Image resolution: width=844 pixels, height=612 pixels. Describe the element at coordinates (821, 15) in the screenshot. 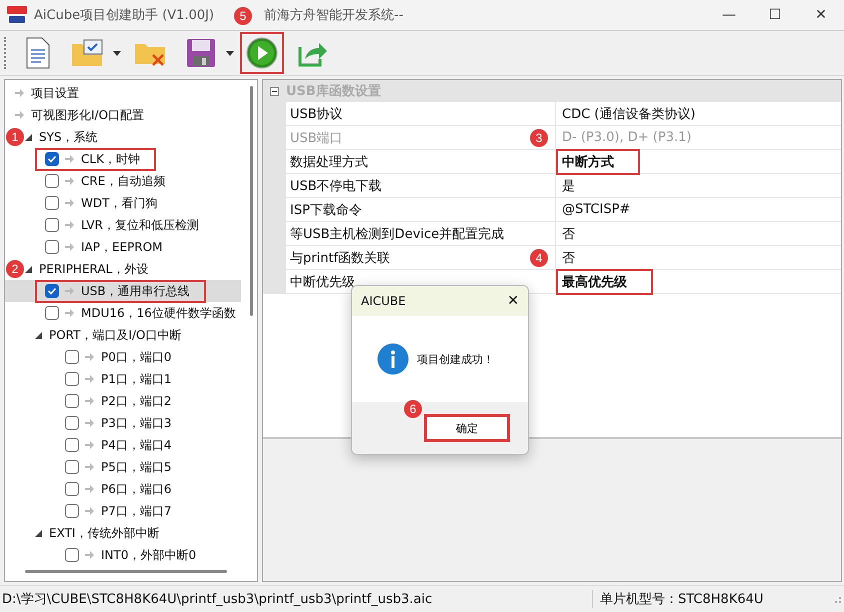

I see `window-control: ✕` at that location.